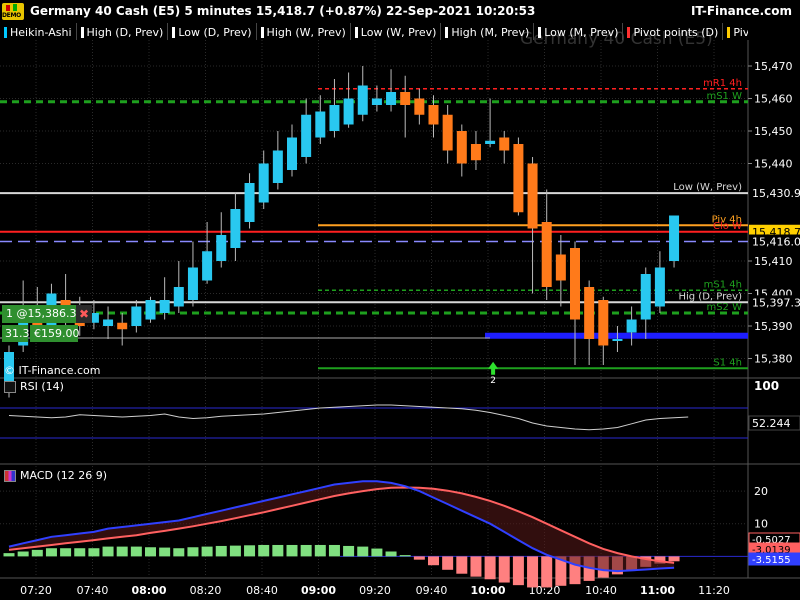 The width and height of the screenshot is (800, 600). I want to click on legend-item: High (M, Prev), so click(488, 31).